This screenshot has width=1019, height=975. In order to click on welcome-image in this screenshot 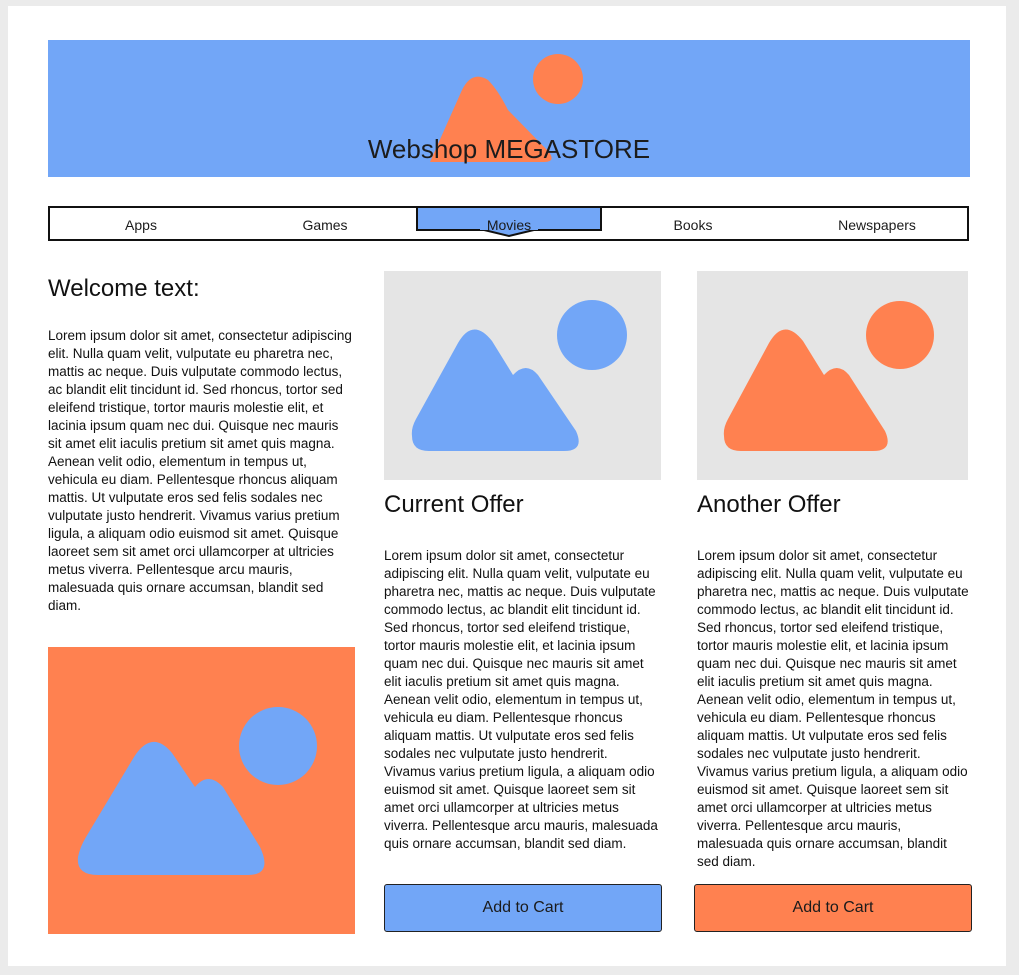, I will do `click(201, 790)`.